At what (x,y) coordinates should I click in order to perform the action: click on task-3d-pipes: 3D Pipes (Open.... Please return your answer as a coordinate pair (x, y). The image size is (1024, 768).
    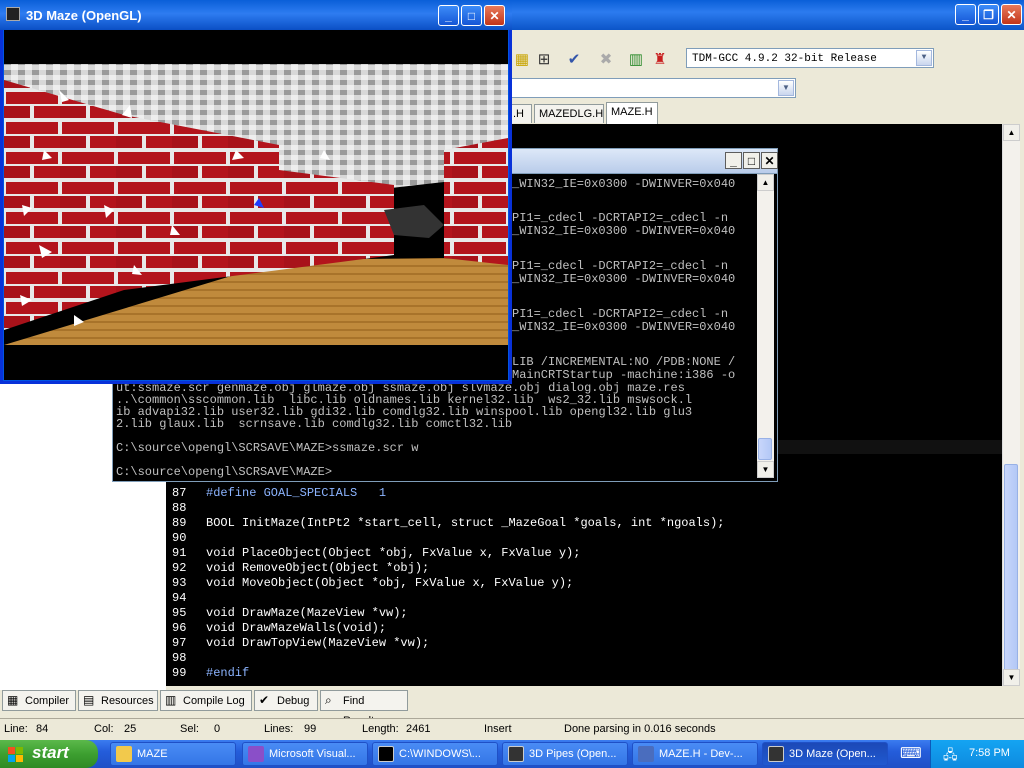
    Looking at the image, I should click on (565, 754).